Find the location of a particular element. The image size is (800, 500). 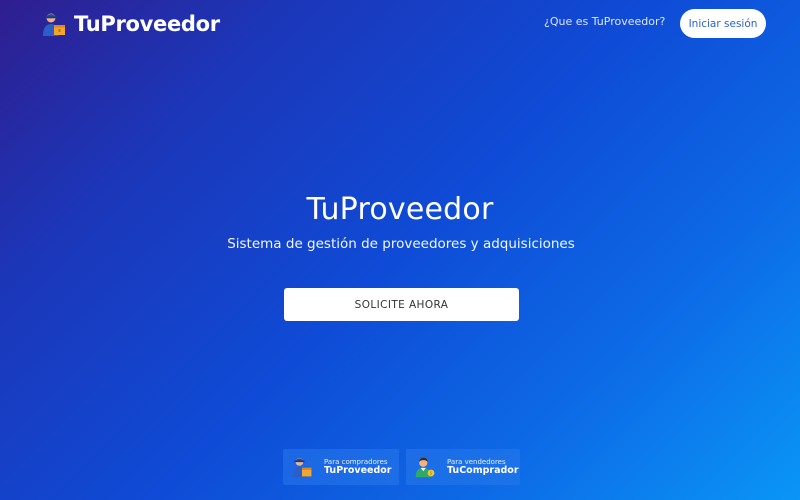

buyers-card-name: TuProveedor is located at coordinates (358, 470).